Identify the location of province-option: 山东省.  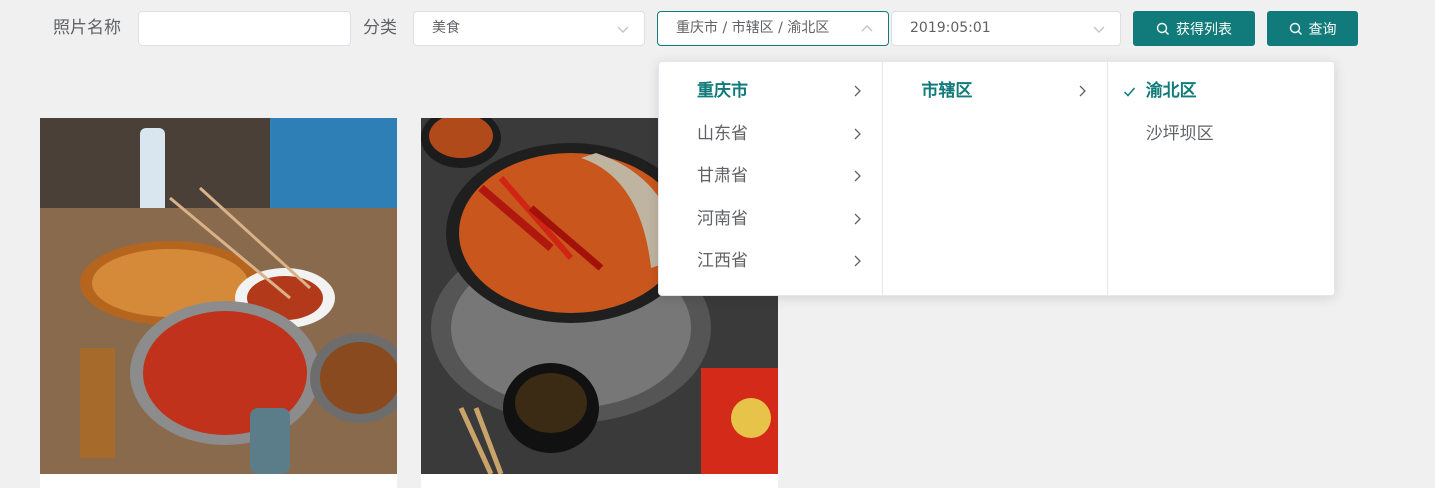
(770, 134).